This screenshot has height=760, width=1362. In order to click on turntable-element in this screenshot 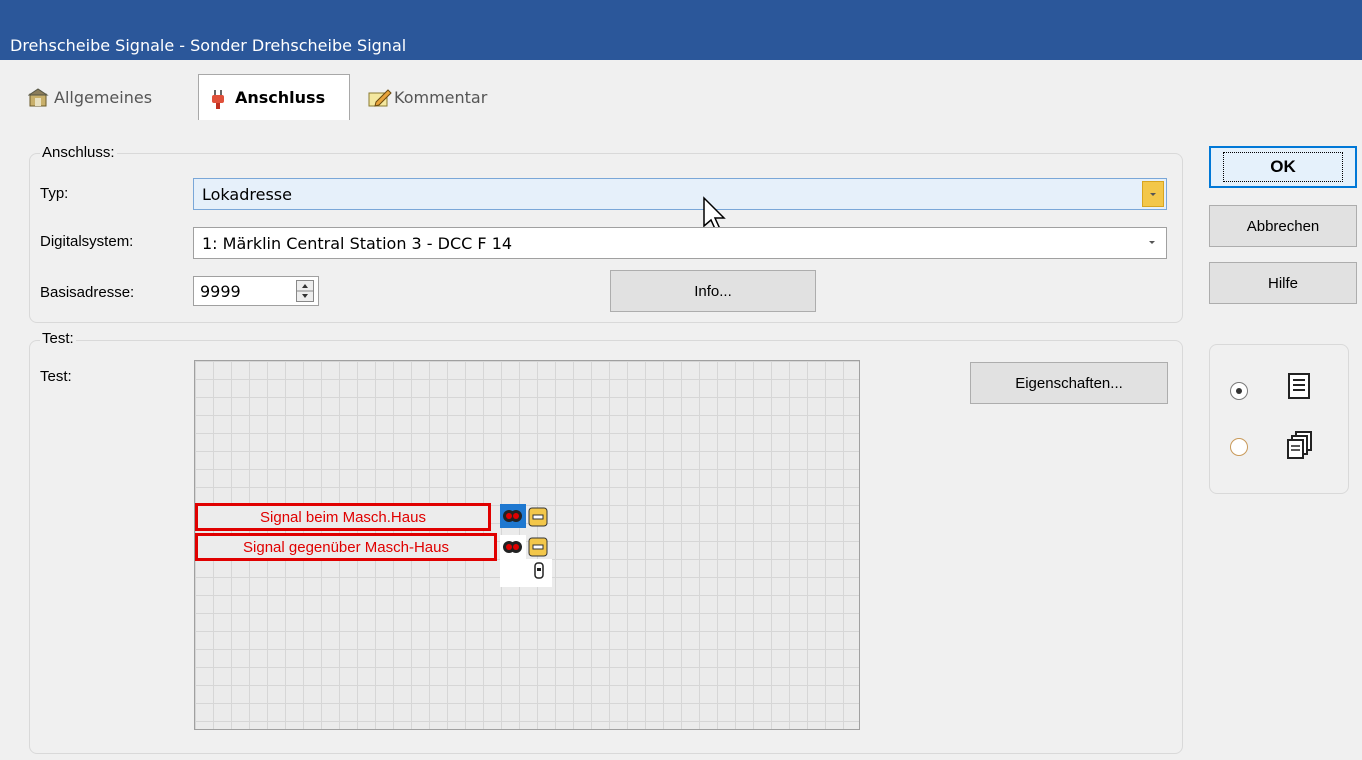, I will do `click(526, 573)`.